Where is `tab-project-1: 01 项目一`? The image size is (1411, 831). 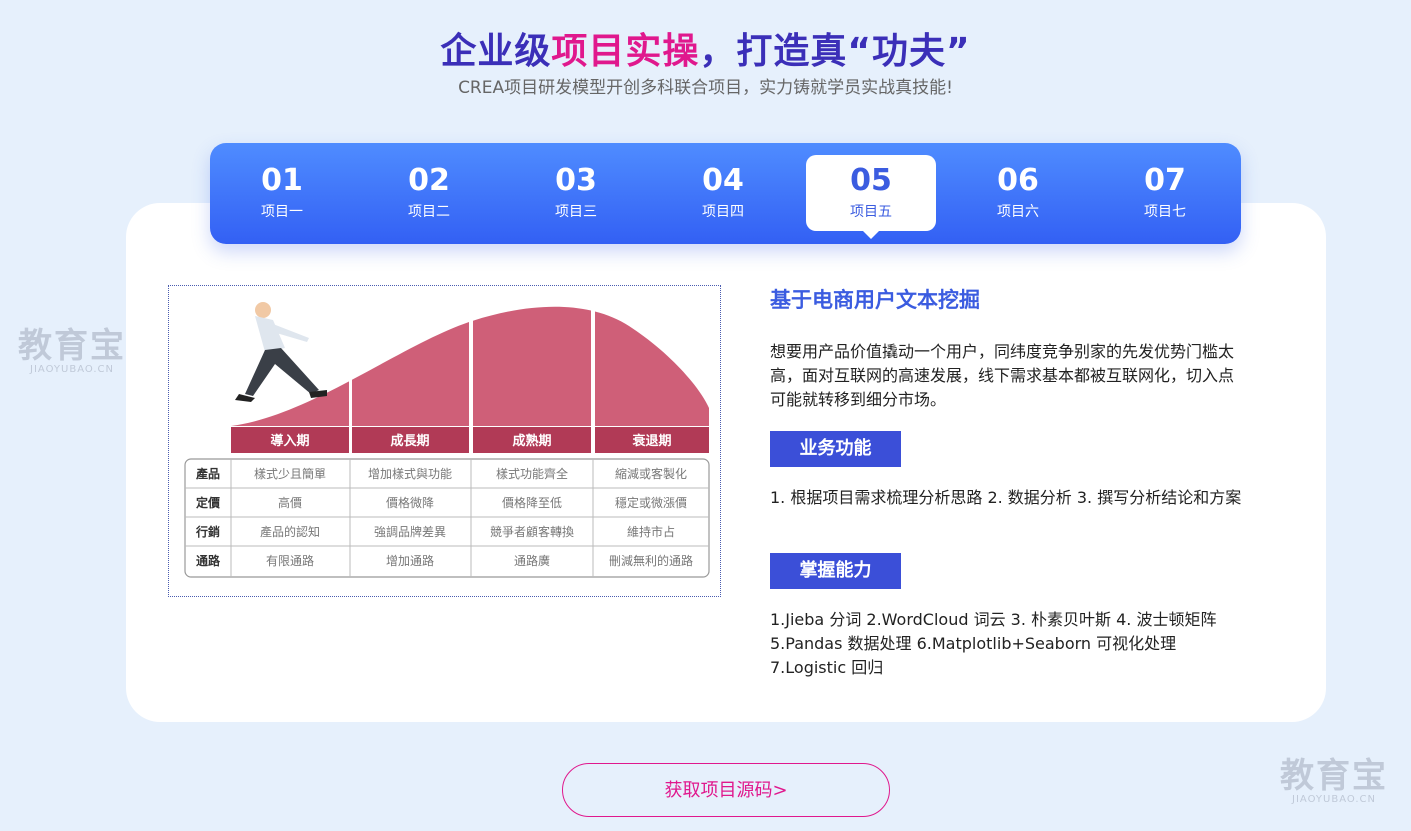
tab-project-1: 01 项目一 is located at coordinates (282, 193).